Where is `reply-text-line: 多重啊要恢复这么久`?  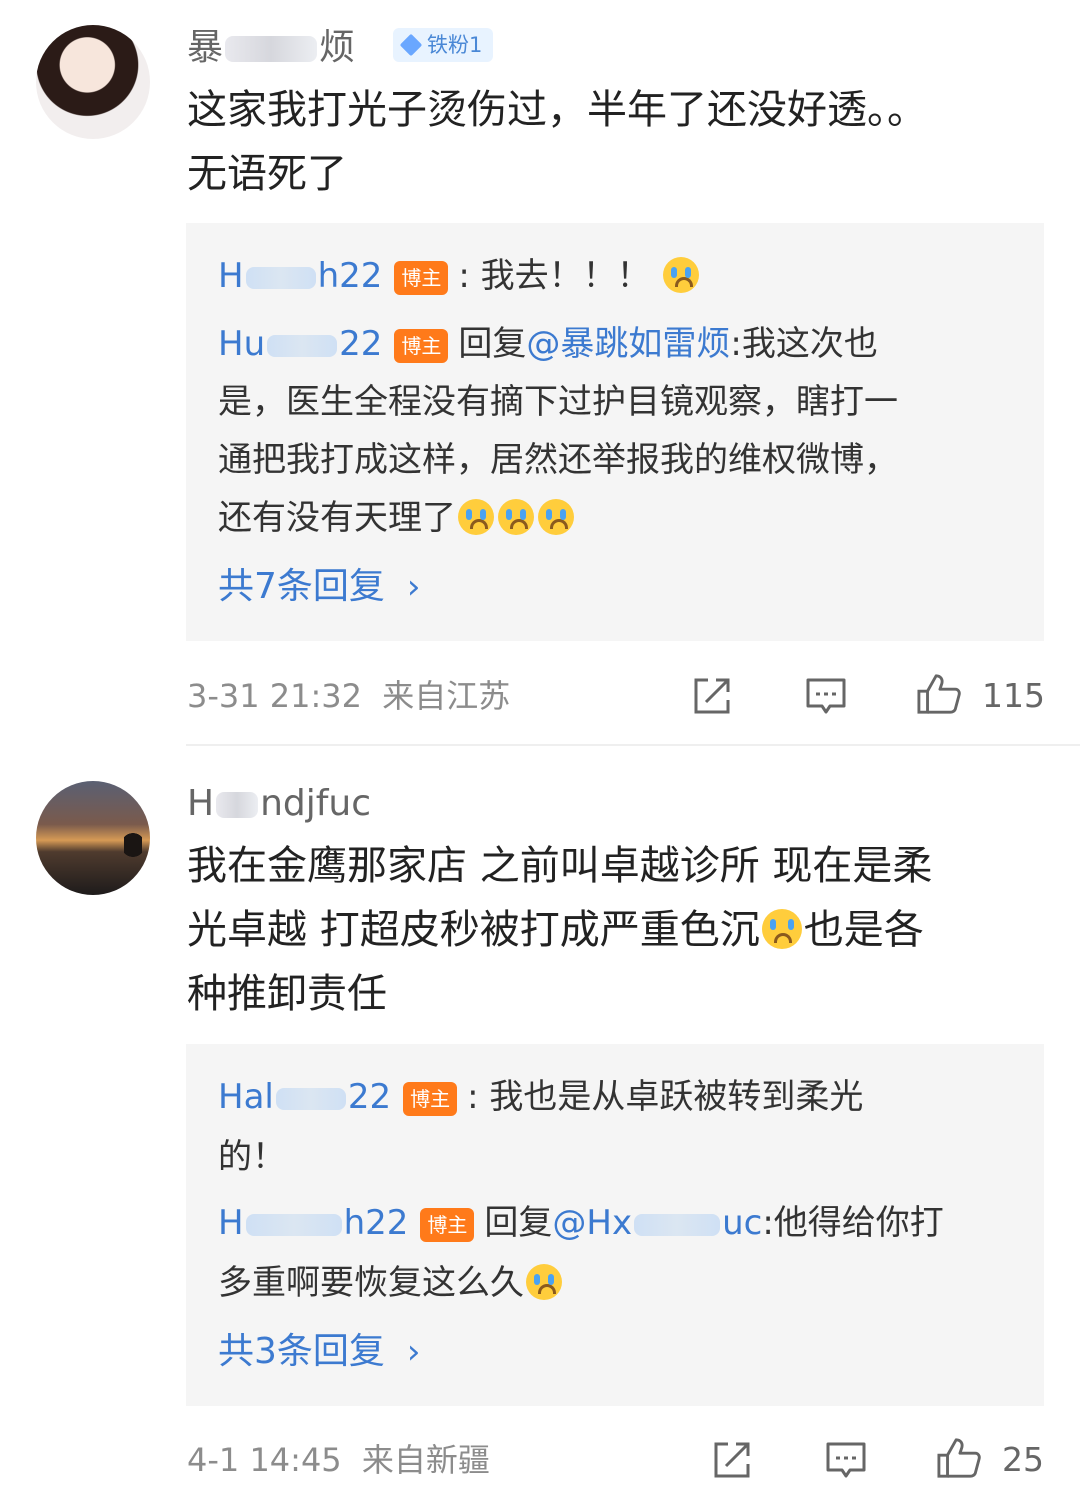 reply-text-line: 多重啊要恢复这么久 is located at coordinates (618, 1283).